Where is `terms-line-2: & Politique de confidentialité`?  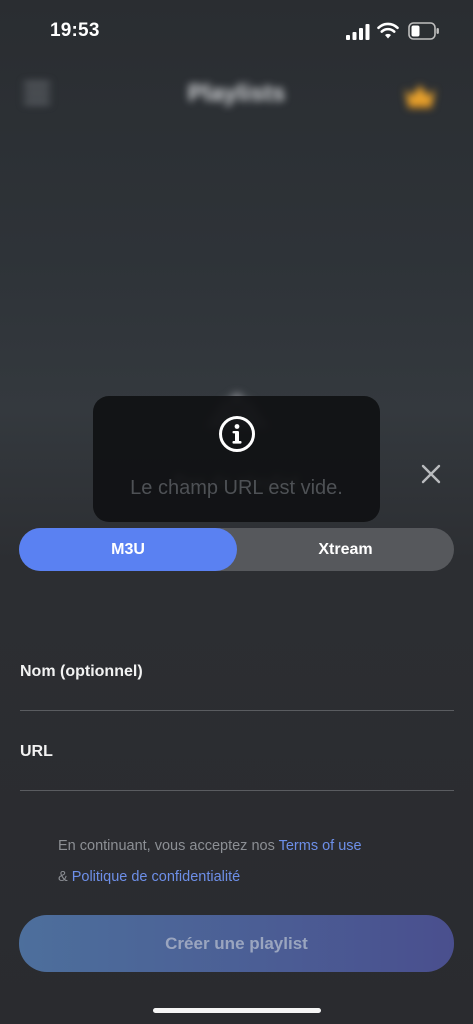 terms-line-2: & Politique de confidentialité is located at coordinates (149, 877).